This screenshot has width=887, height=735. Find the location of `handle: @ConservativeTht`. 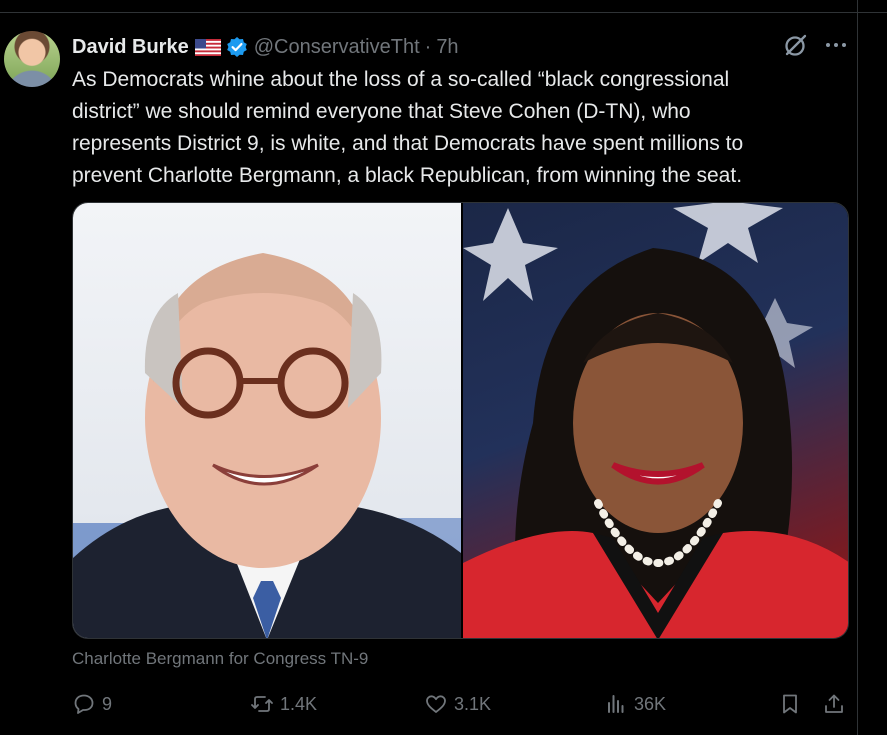

handle: @ConservativeTht is located at coordinates (337, 47).